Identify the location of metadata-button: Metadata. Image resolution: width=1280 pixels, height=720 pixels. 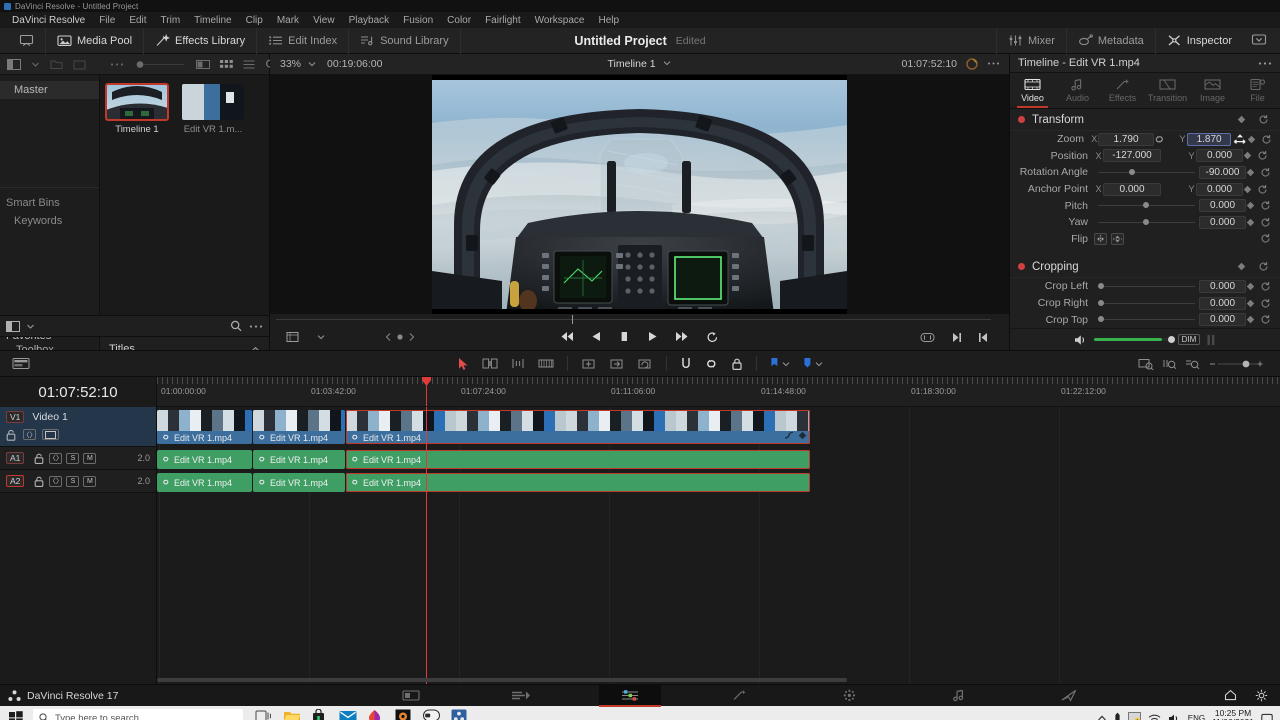
(1110, 40).